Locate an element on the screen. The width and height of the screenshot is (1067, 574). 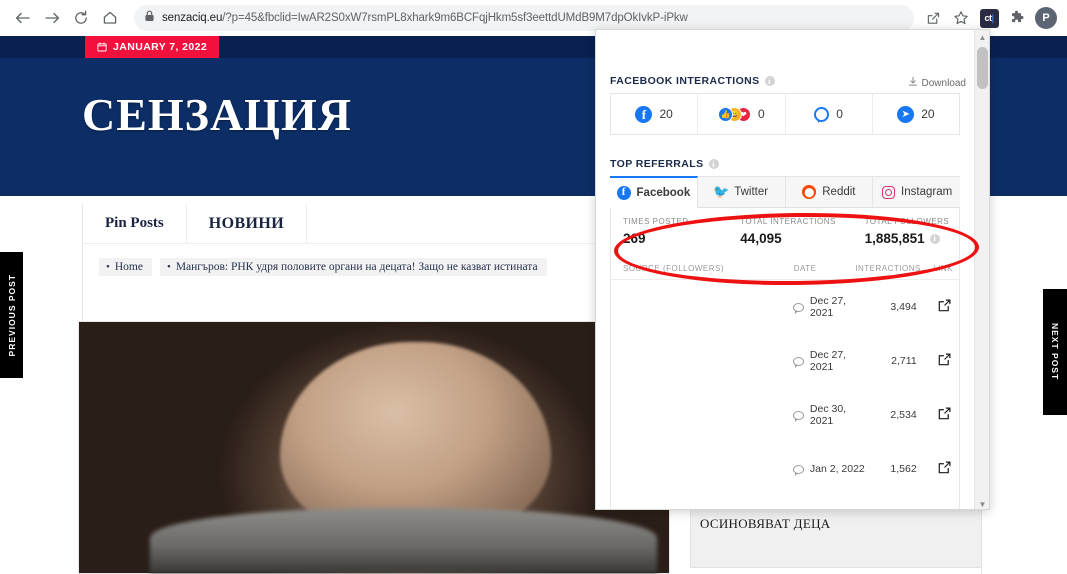
reactions-icon: 👍 😀 ❤ is located at coordinates (735, 114).